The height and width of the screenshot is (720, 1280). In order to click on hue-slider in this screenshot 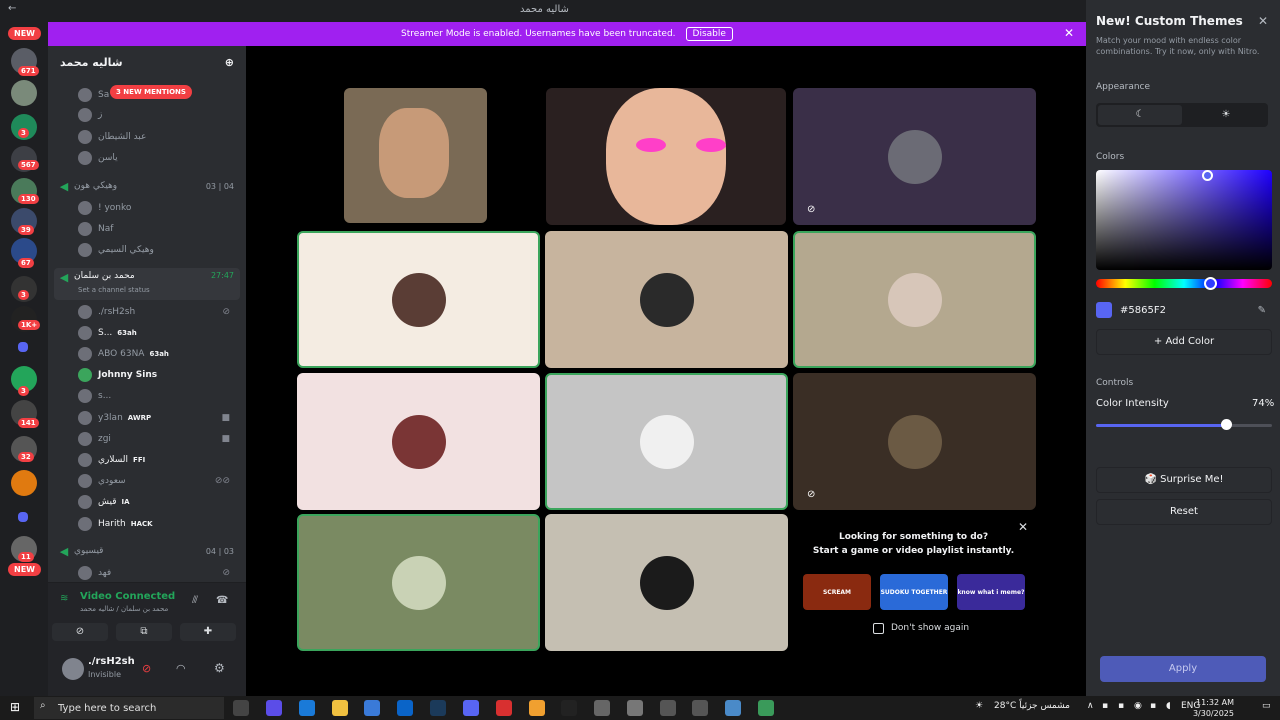, I will do `click(1184, 283)`.